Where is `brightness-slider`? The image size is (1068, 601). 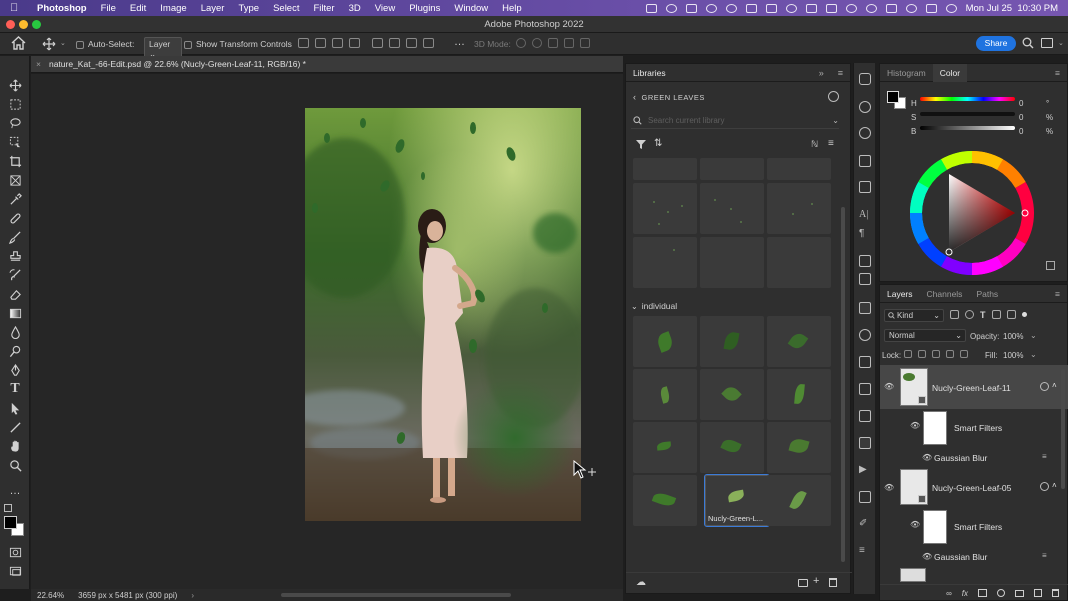 brightness-slider is located at coordinates (967, 128).